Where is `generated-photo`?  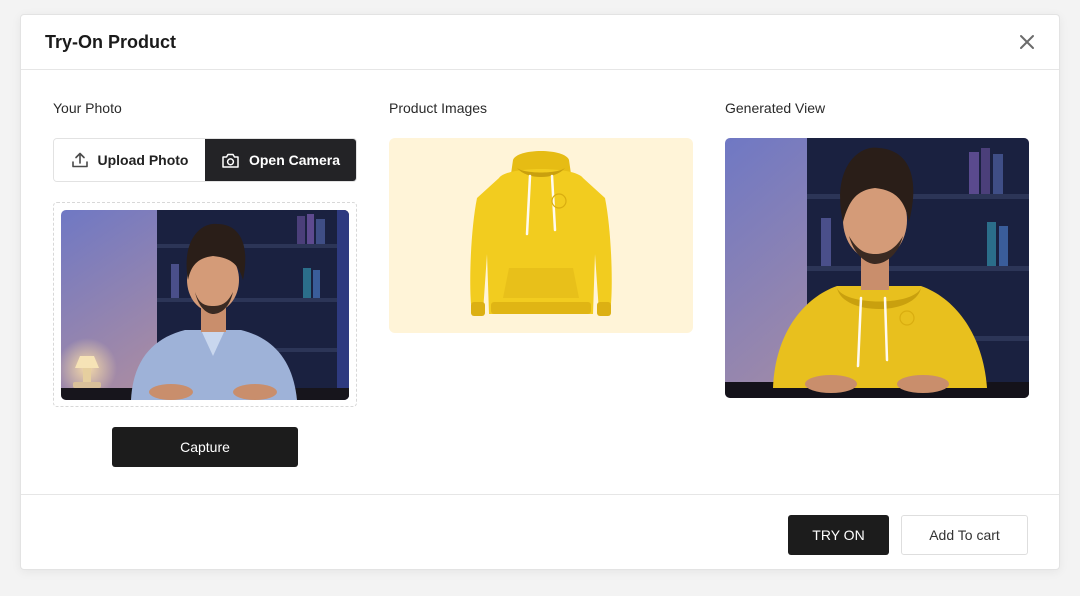 generated-photo is located at coordinates (877, 268).